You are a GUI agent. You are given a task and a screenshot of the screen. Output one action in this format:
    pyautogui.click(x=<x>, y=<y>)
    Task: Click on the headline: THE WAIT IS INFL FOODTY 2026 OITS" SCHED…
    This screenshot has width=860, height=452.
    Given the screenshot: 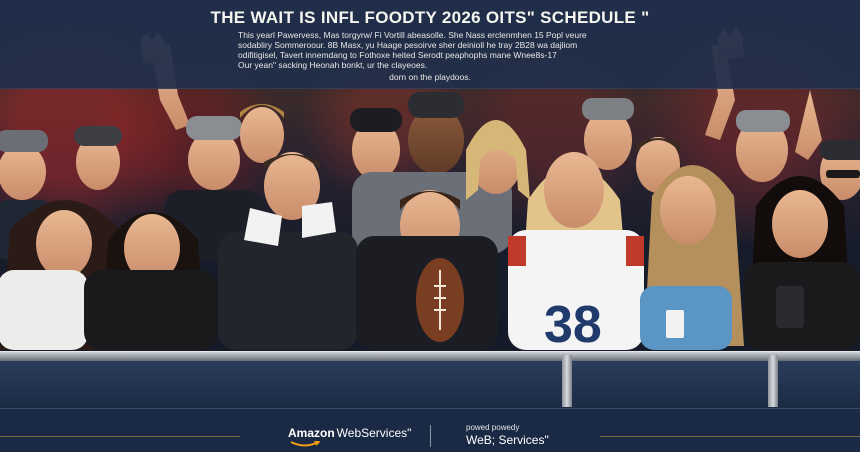 What is the action you would take?
    pyautogui.click(x=430, y=17)
    